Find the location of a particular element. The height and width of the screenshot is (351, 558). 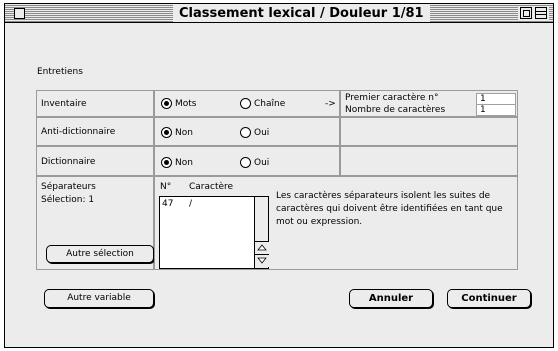

radio-dict-non is located at coordinates (166, 162).